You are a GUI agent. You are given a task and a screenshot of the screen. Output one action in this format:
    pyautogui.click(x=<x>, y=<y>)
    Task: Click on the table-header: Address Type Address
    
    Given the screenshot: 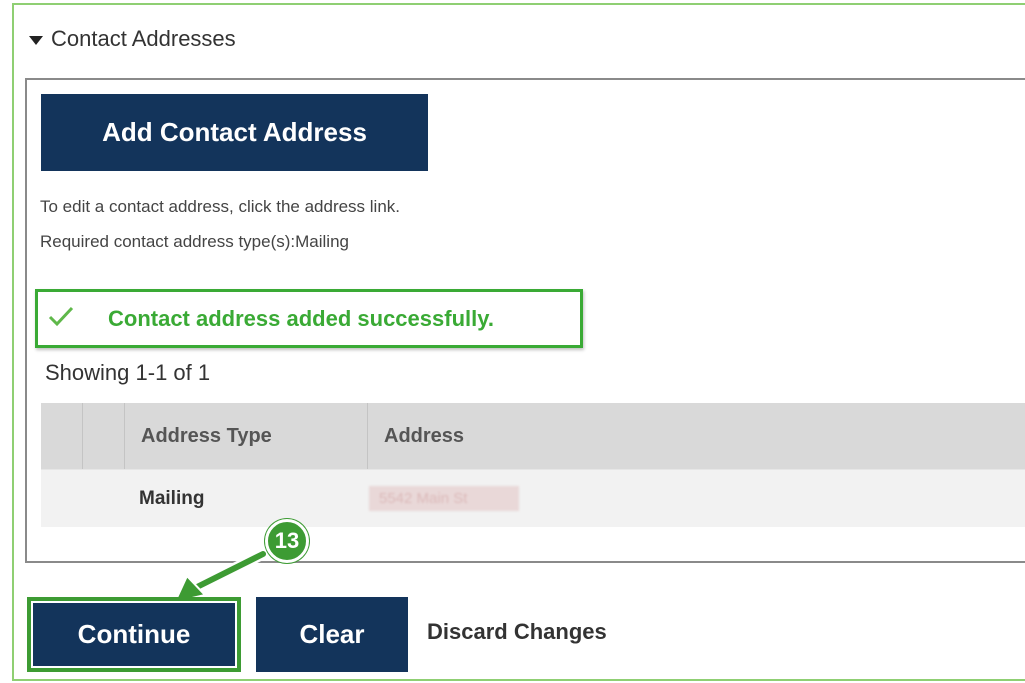 What is the action you would take?
    pyautogui.click(x=533, y=436)
    